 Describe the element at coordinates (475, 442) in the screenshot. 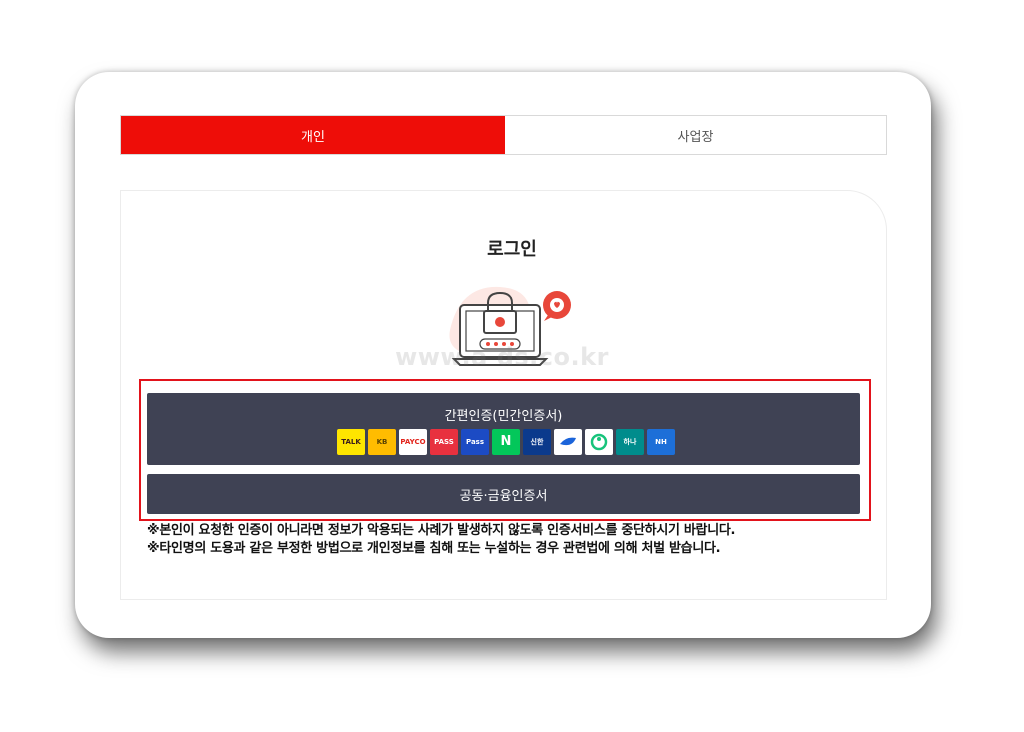

I see `samsung-pass-icon: Pass` at that location.